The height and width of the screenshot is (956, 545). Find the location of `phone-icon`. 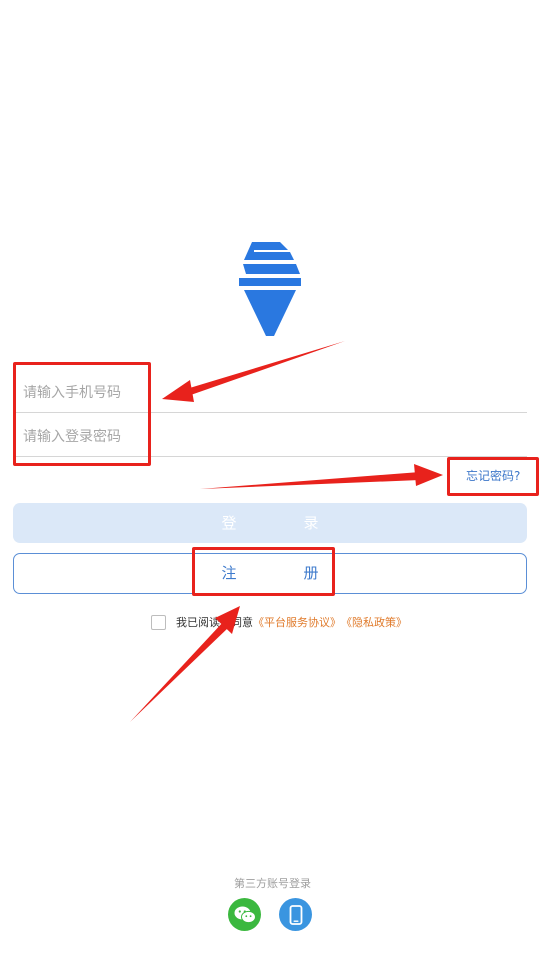

phone-icon is located at coordinates (295, 914).